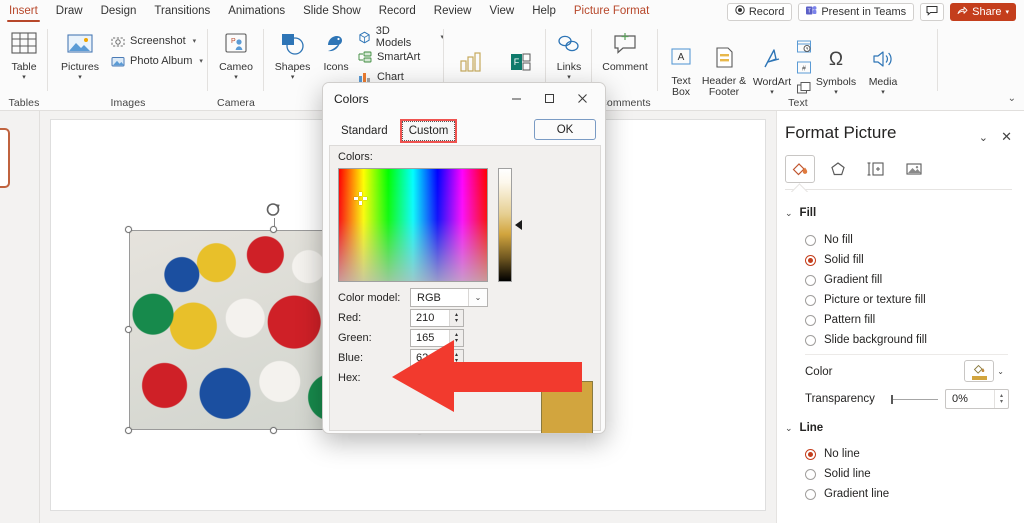  I want to click on symbols-button: Ω Symbols ▾, so click(836, 67).